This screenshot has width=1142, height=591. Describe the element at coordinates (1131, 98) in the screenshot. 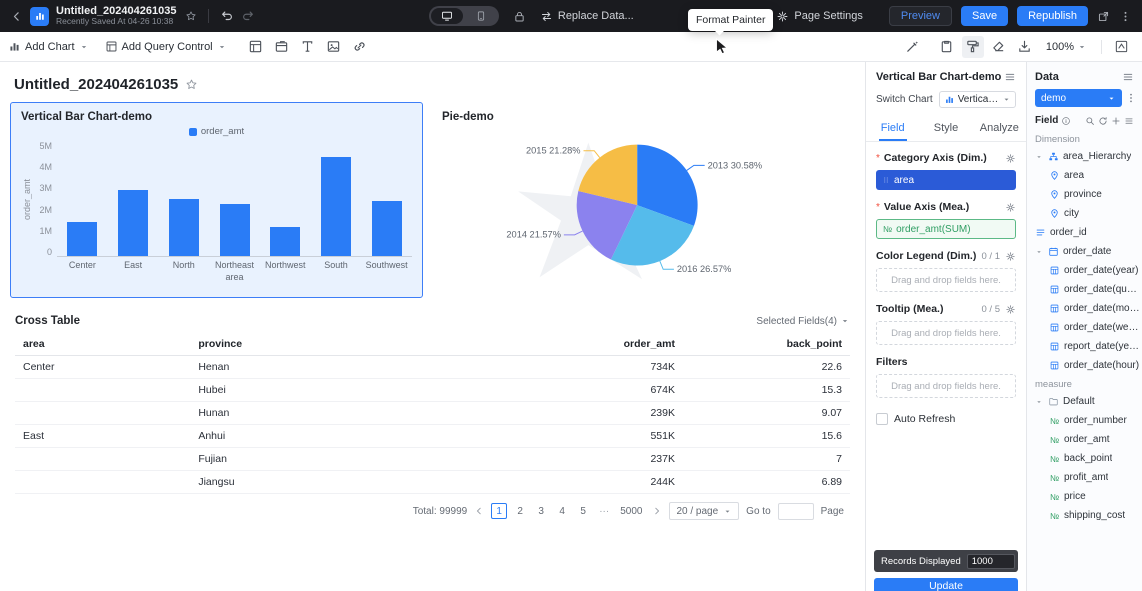

I see `dataset-more-icon` at that location.